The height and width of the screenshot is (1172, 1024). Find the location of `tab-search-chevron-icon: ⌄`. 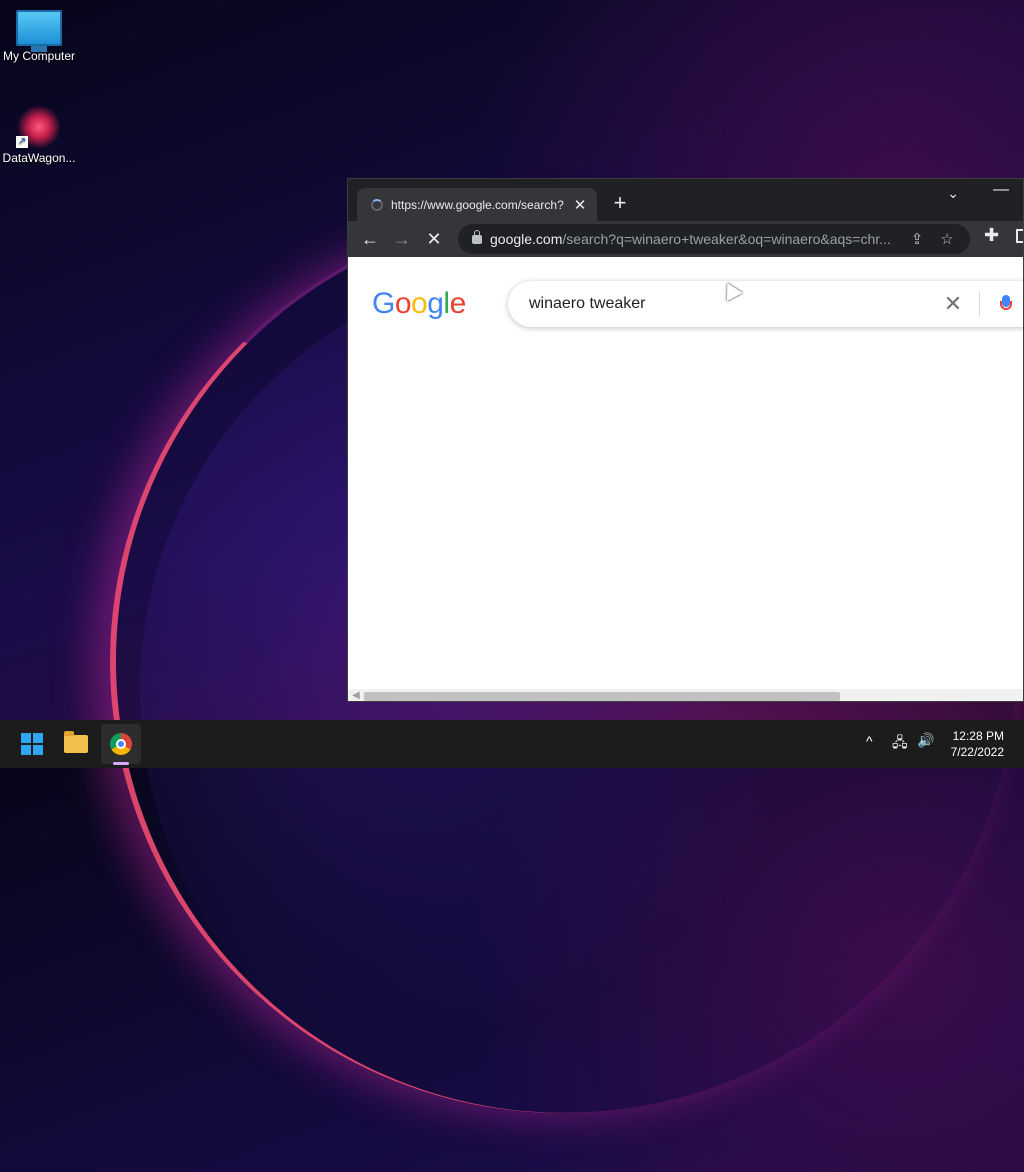

tab-search-chevron-icon: ⌄ is located at coordinates (953, 193).